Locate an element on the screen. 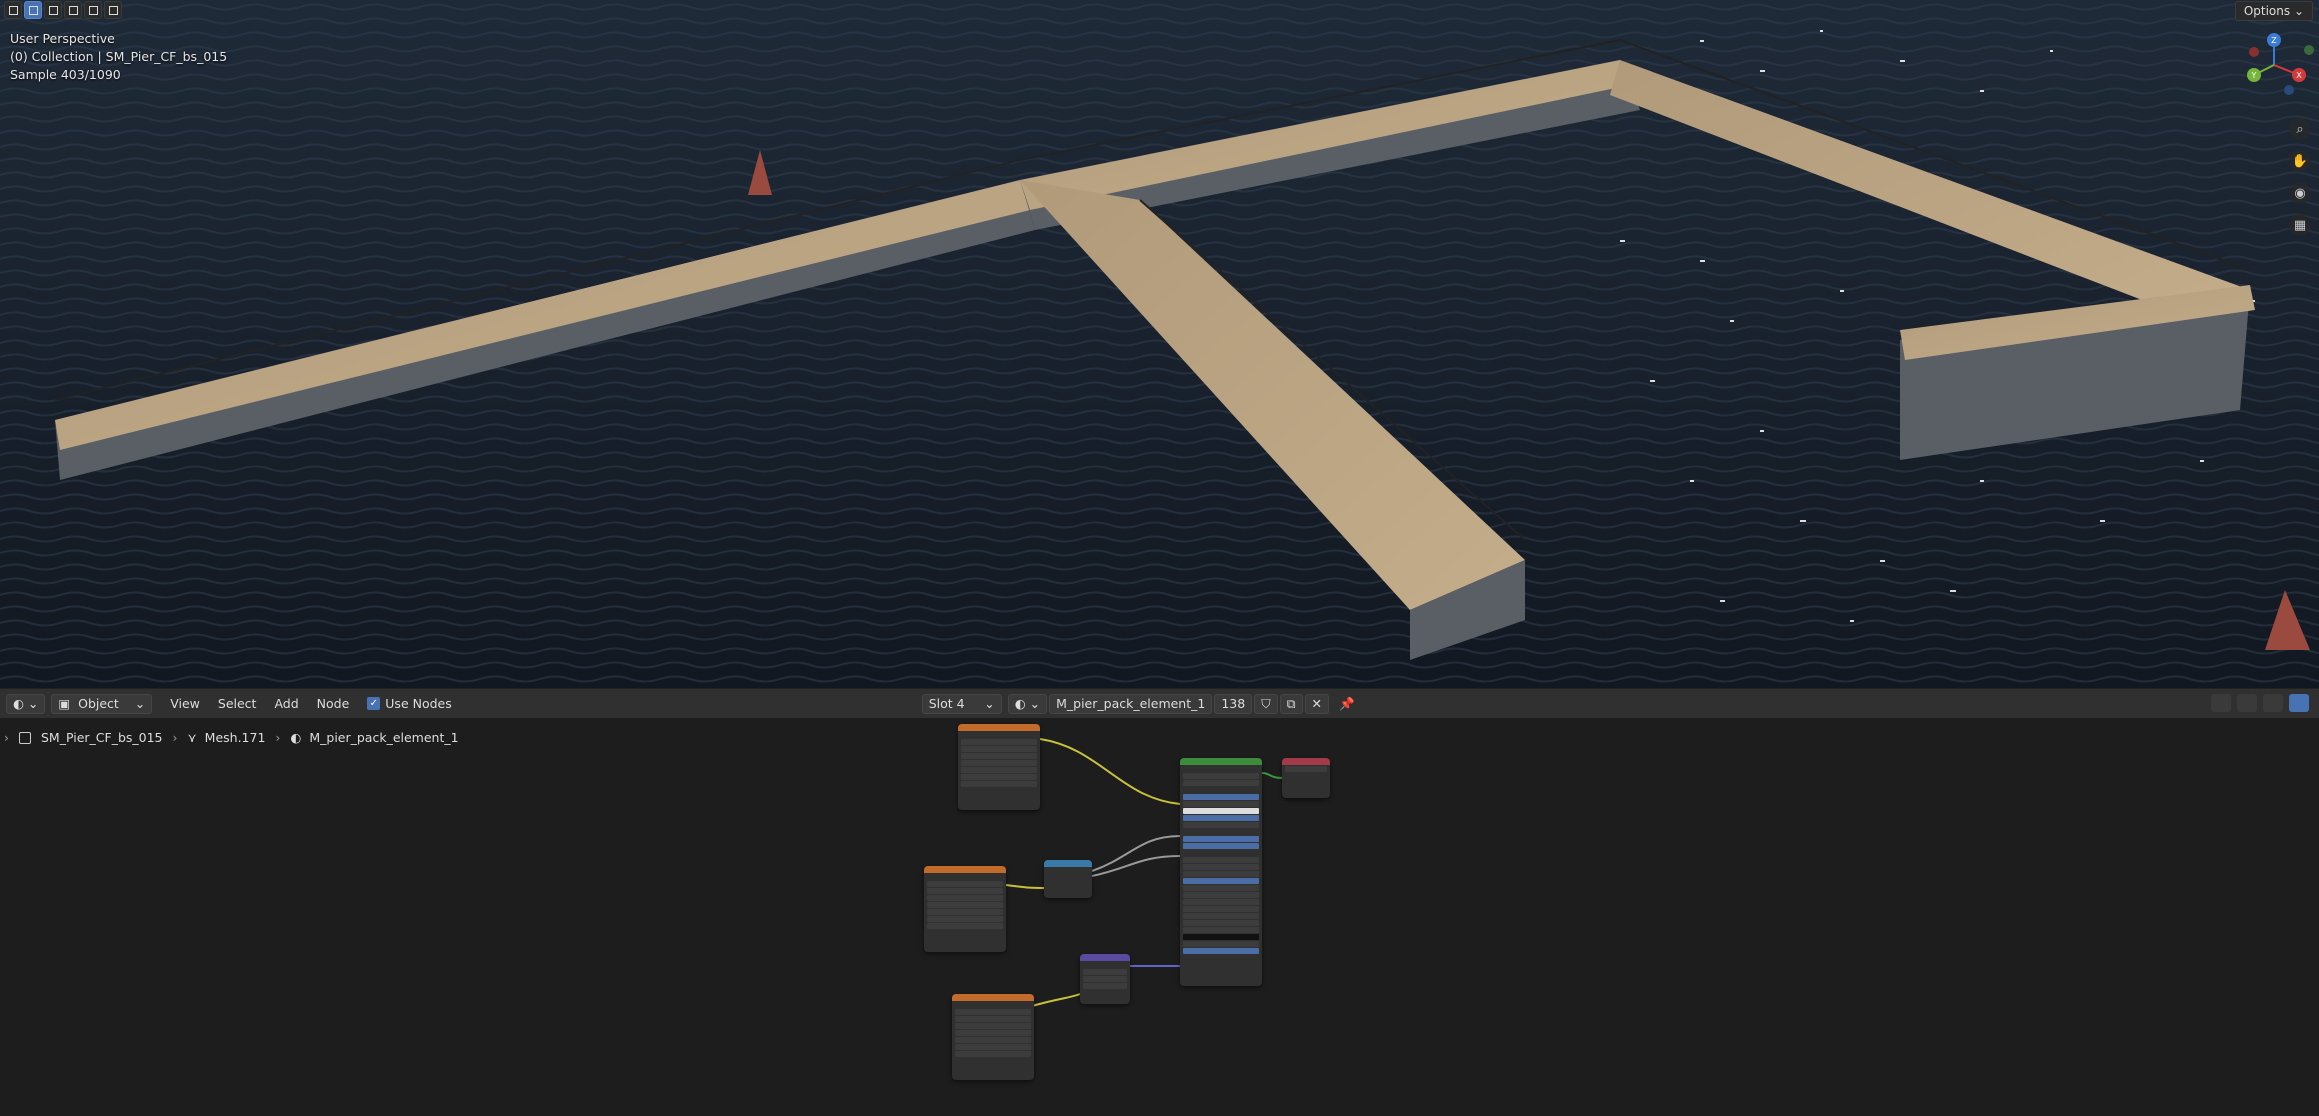  material-browse-button: ◐ ⌄ is located at coordinates (1027, 703).